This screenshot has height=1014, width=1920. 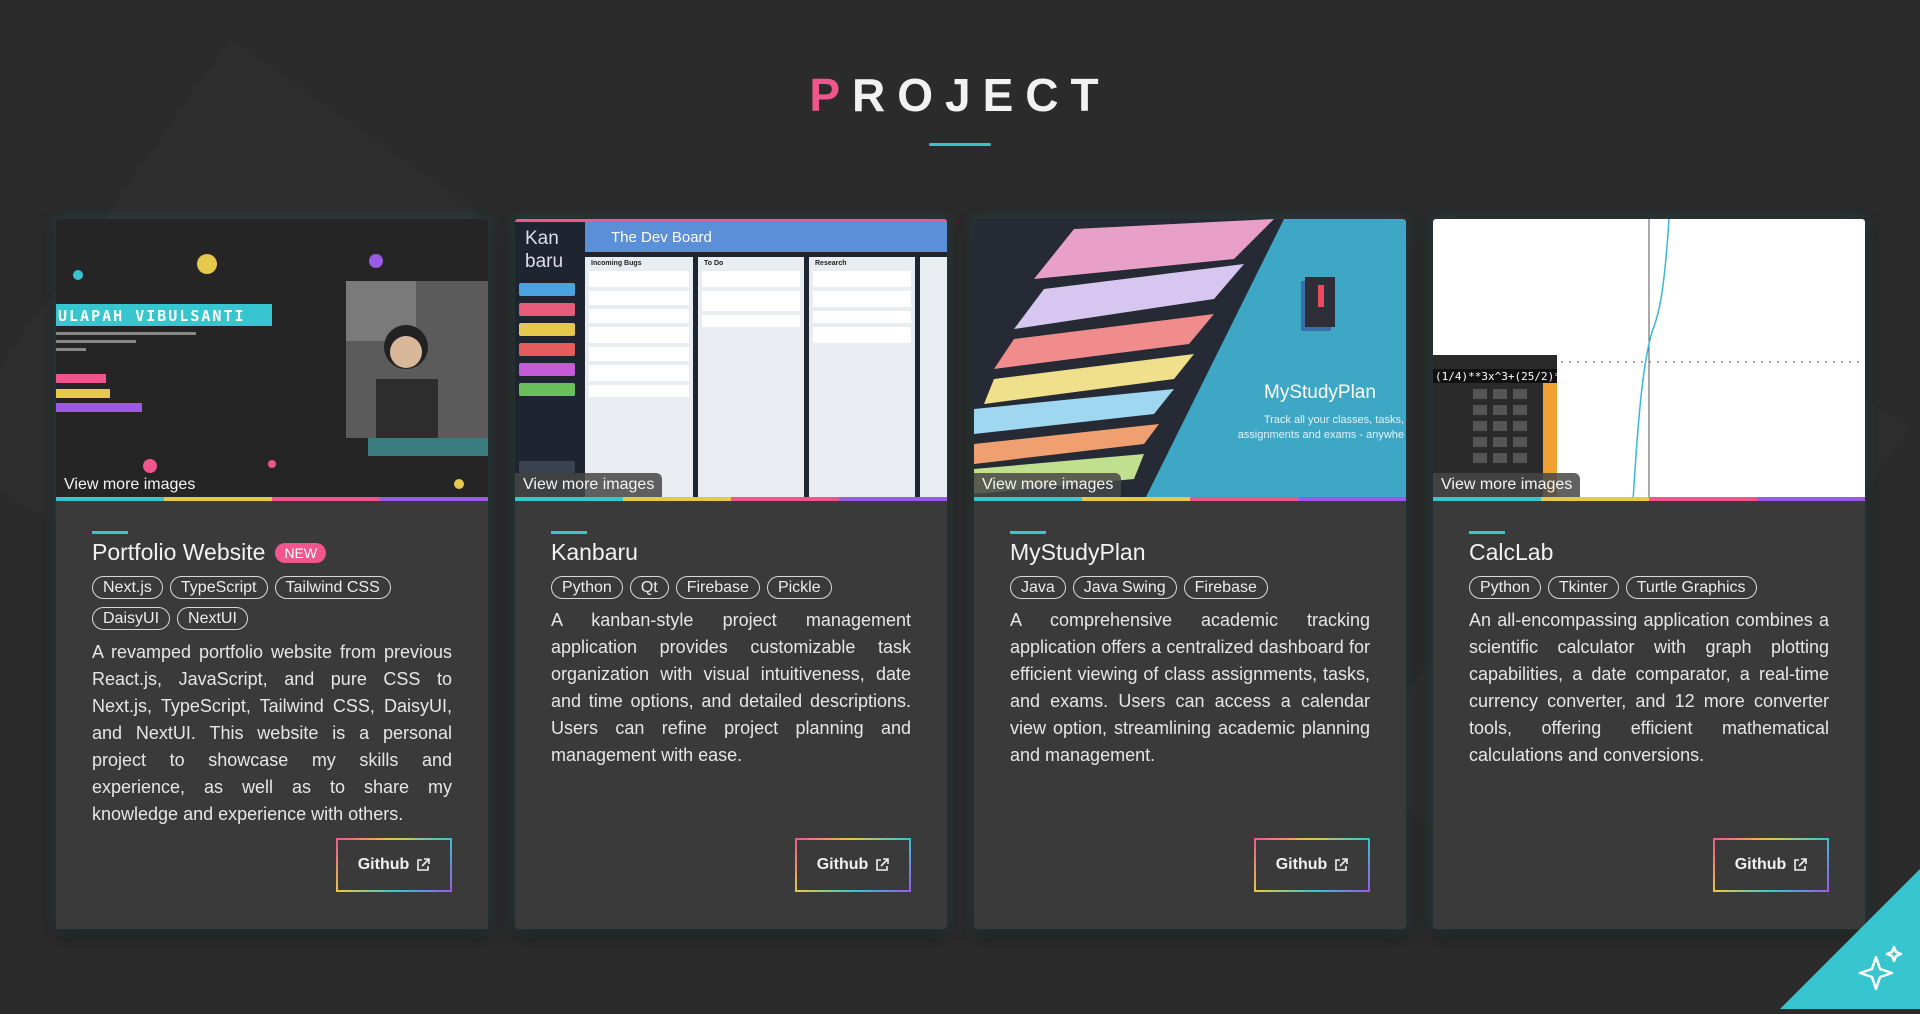 What do you see at coordinates (1320, 392) in the screenshot?
I see `mystudyplan-logo-name: MyStudyPlan` at bounding box center [1320, 392].